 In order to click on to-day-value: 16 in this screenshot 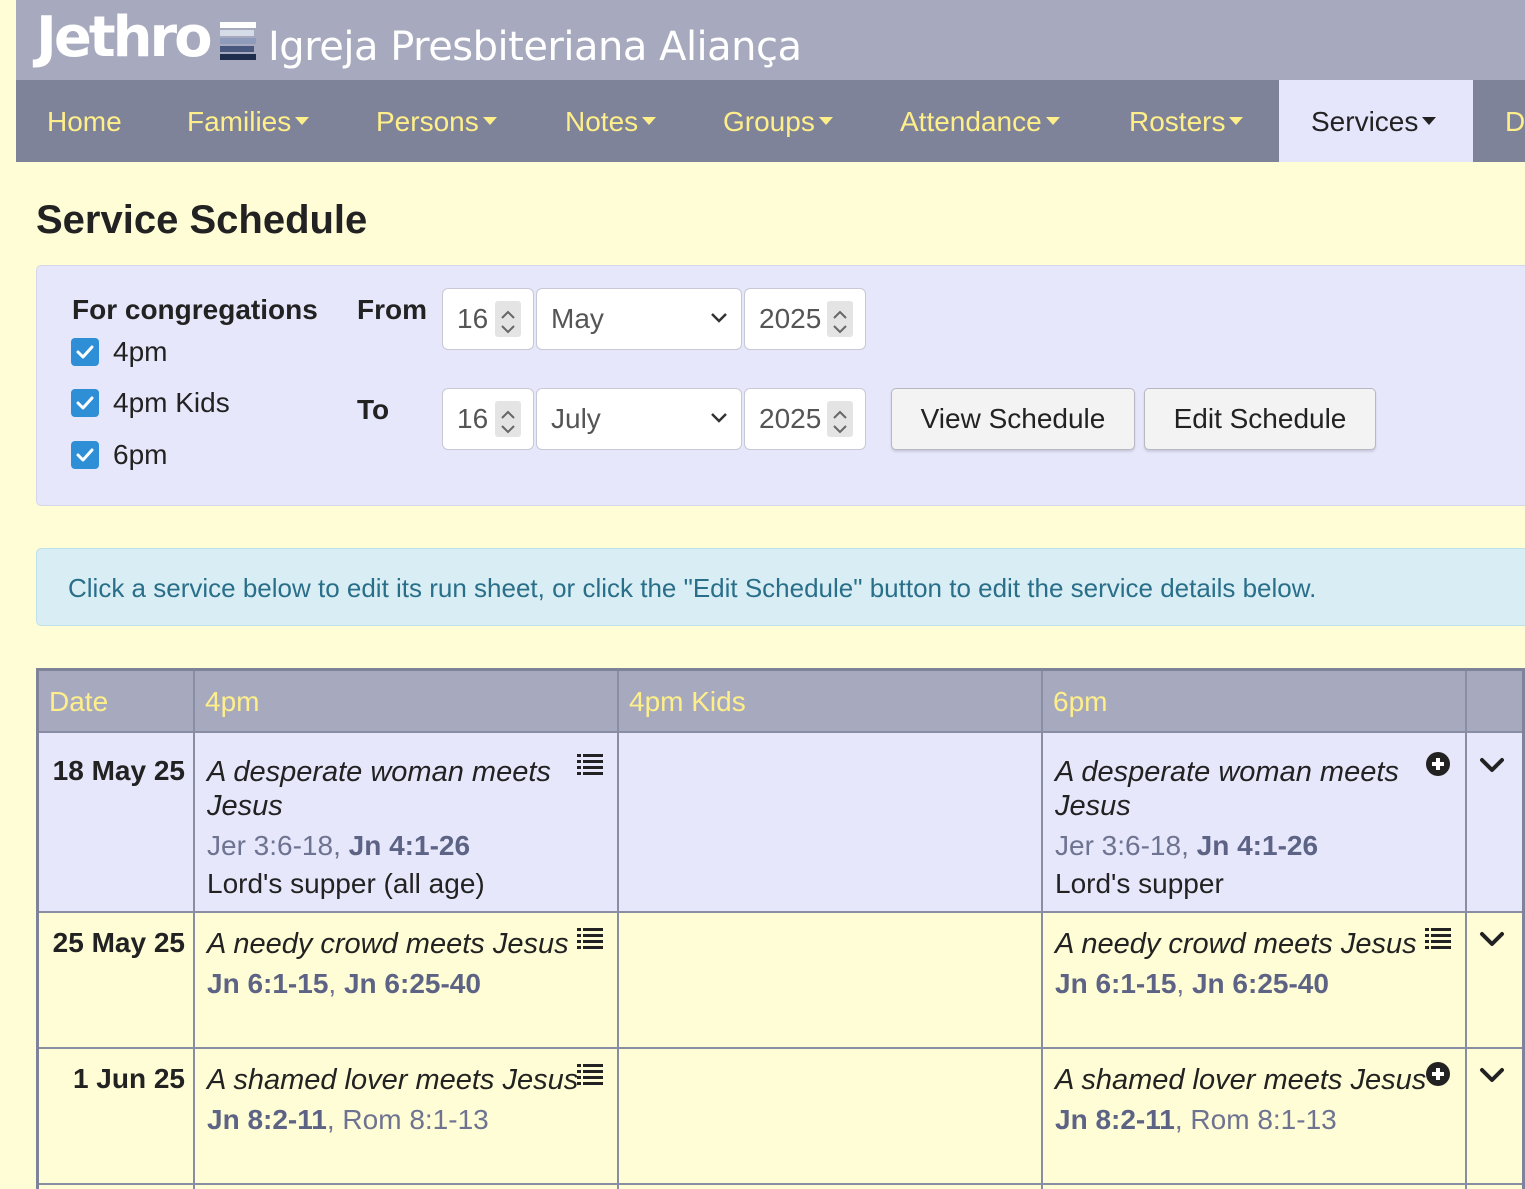, I will do `click(473, 418)`.